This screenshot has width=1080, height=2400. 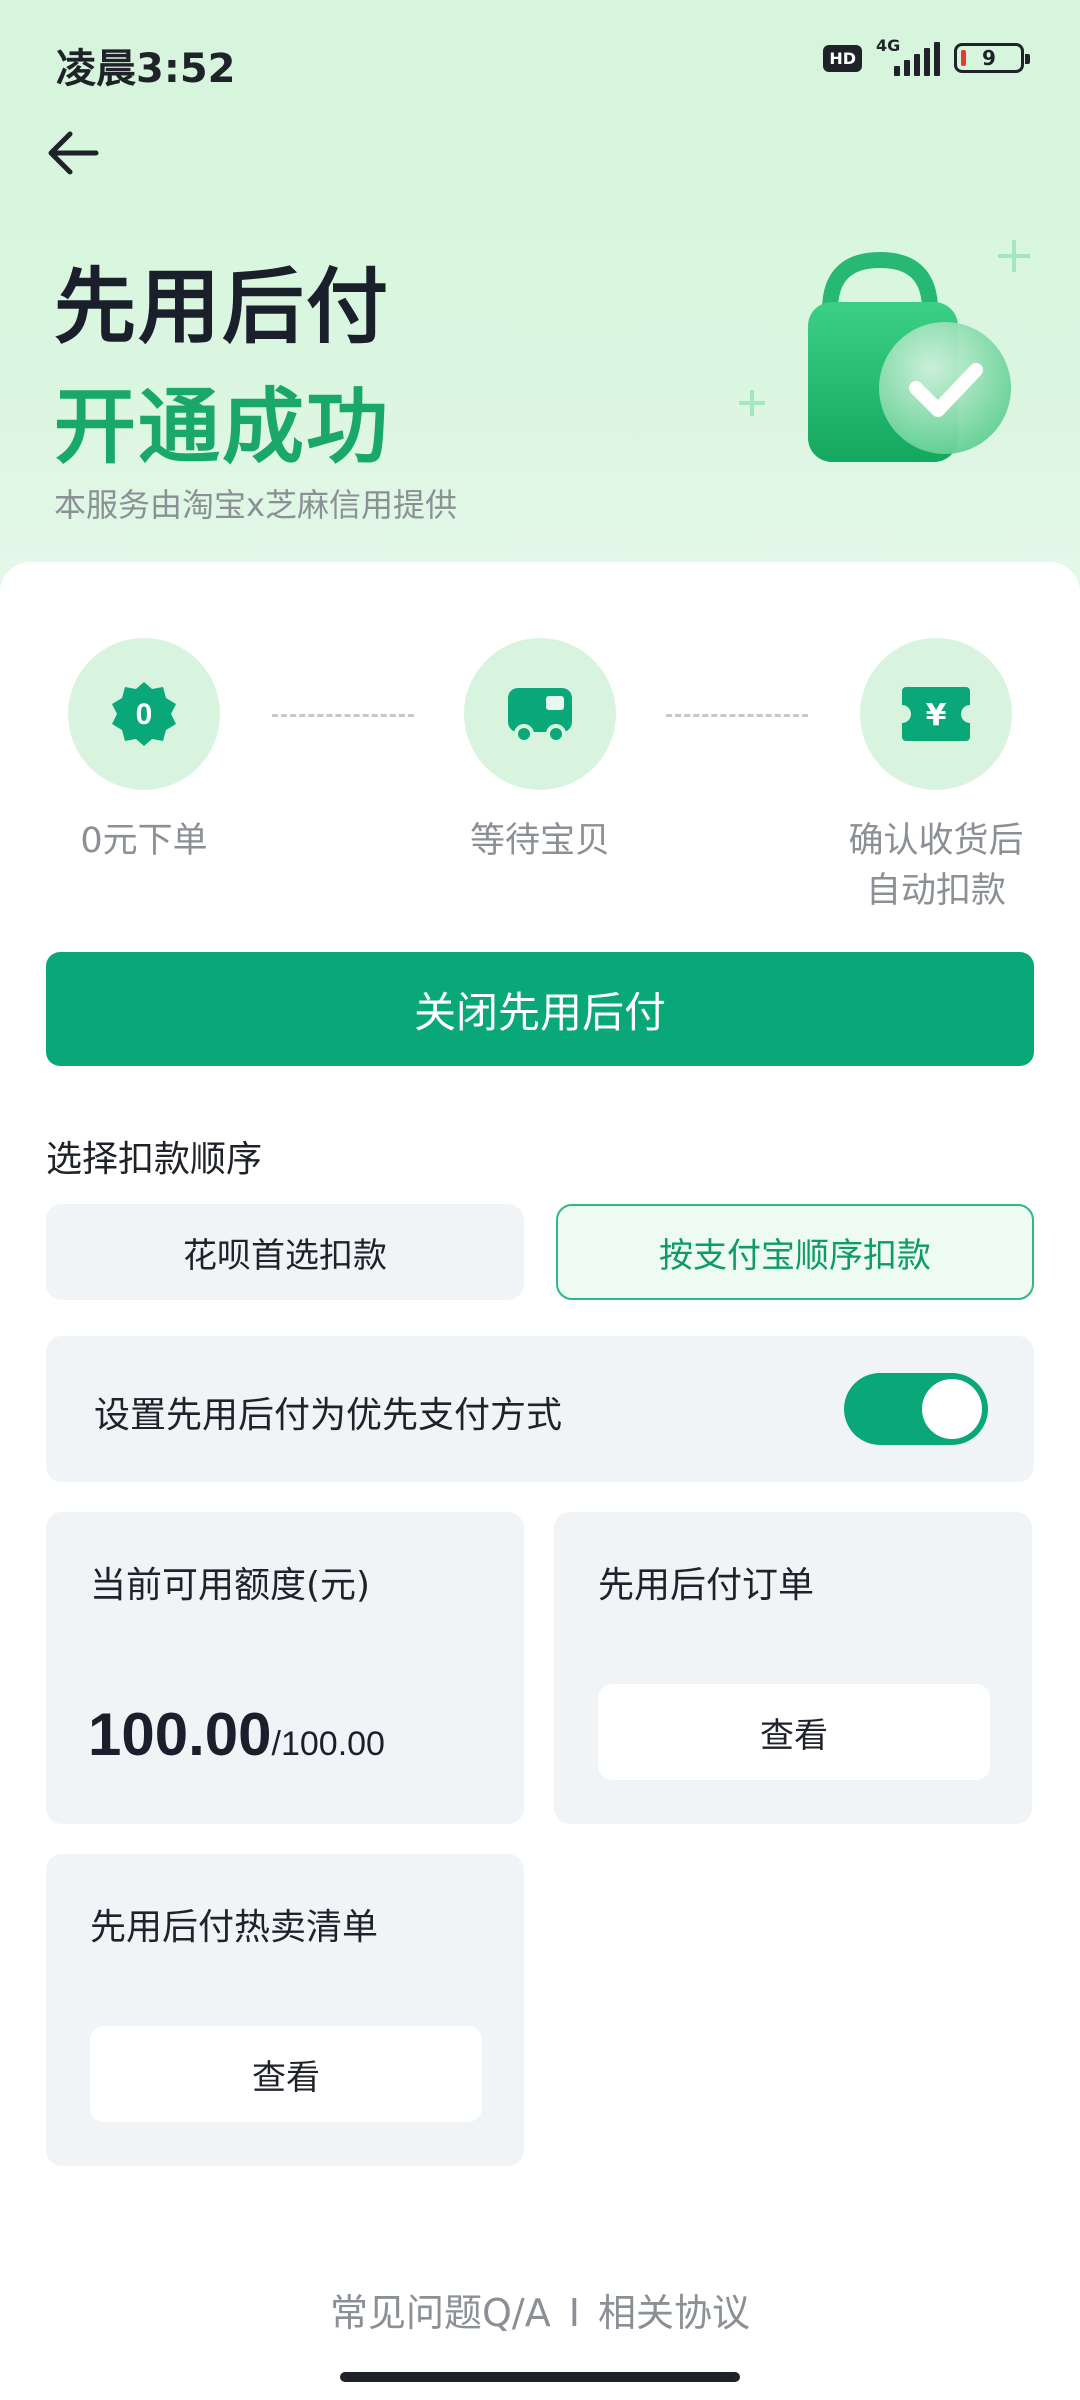 I want to click on footer-links: 常见问题Q/A I 相关协议, so click(x=540, y=2309).